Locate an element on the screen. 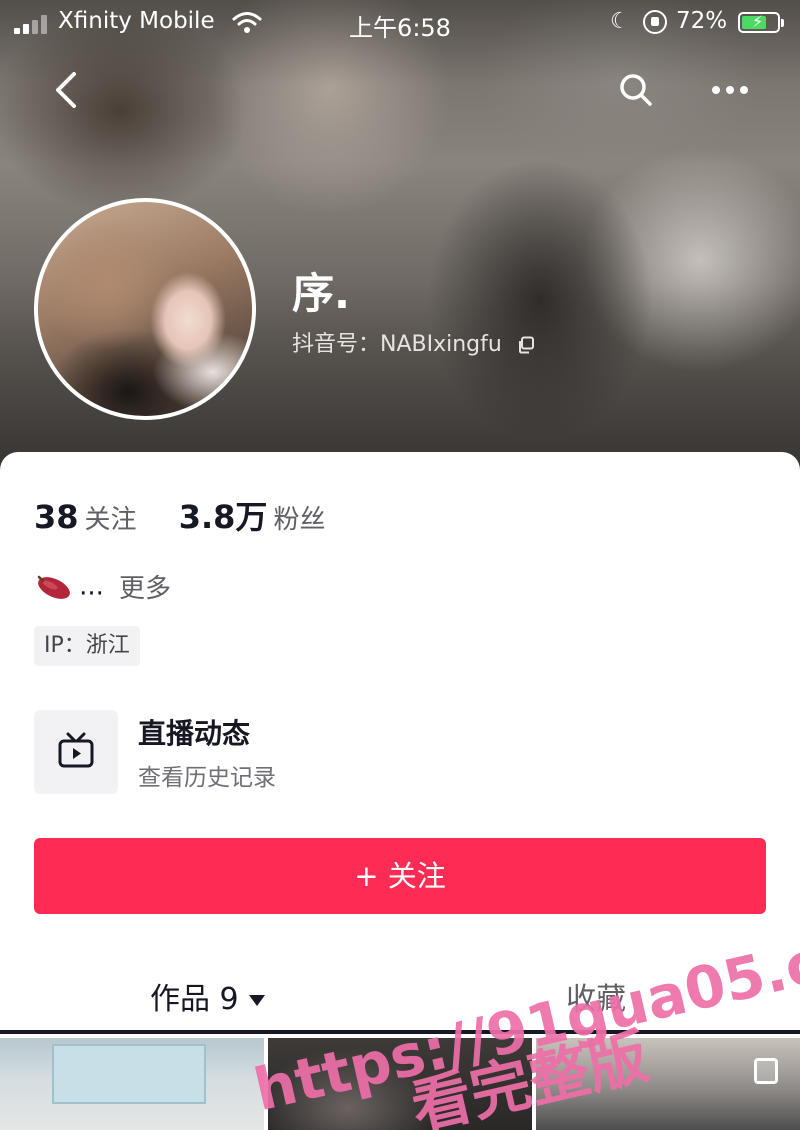 This screenshot has height=1130, width=800. multi-image-icon is located at coordinates (766, 1071).